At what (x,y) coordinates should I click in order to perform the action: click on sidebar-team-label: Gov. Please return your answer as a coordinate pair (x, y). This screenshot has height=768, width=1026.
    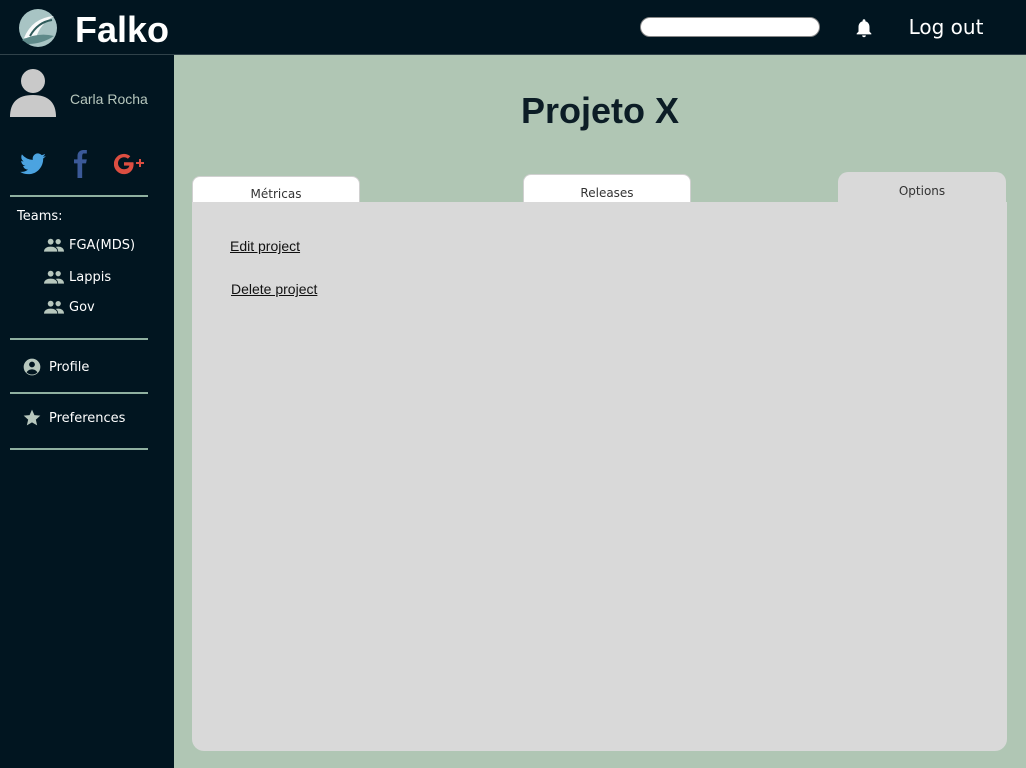
    Looking at the image, I should click on (82, 307).